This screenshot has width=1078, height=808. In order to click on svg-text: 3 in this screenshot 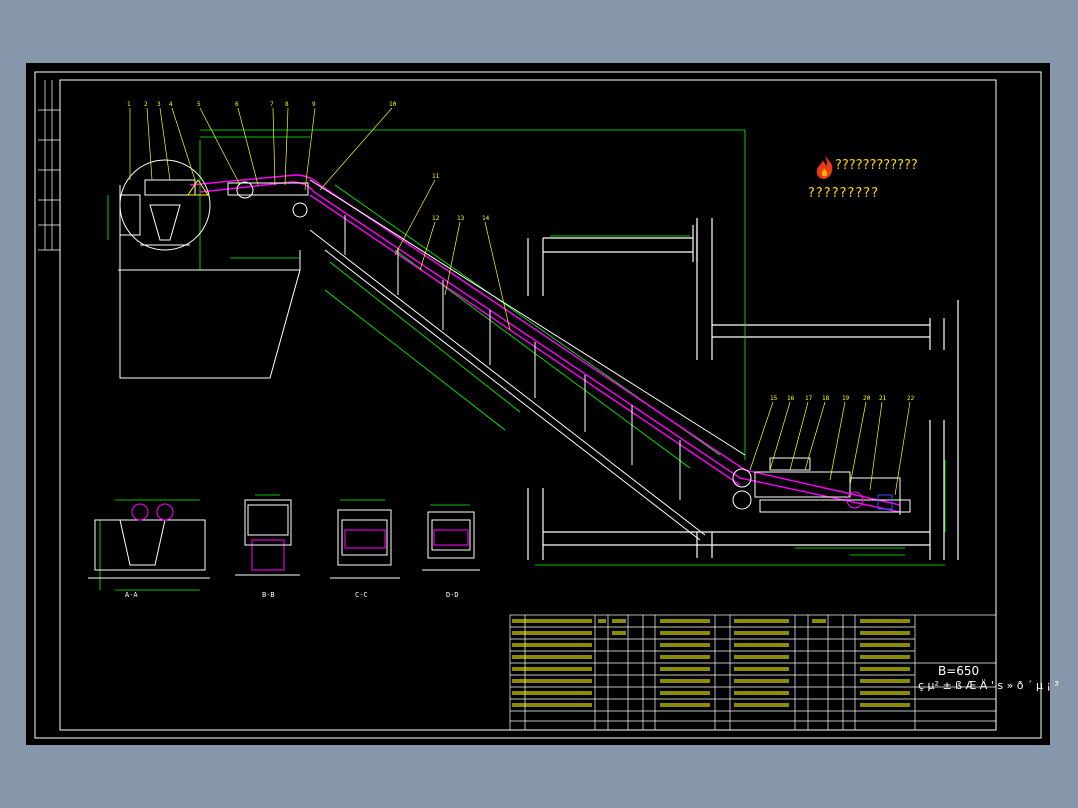, I will do `click(159, 104)`.